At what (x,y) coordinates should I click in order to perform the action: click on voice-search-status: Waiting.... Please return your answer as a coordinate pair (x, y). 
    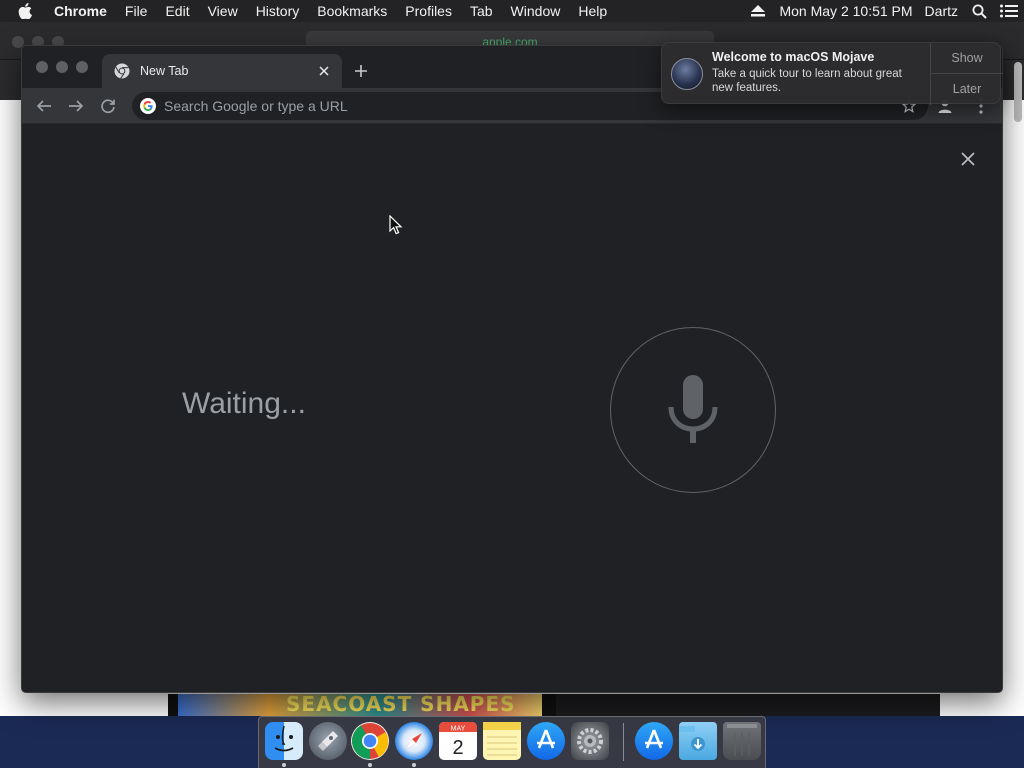
    Looking at the image, I should click on (244, 403).